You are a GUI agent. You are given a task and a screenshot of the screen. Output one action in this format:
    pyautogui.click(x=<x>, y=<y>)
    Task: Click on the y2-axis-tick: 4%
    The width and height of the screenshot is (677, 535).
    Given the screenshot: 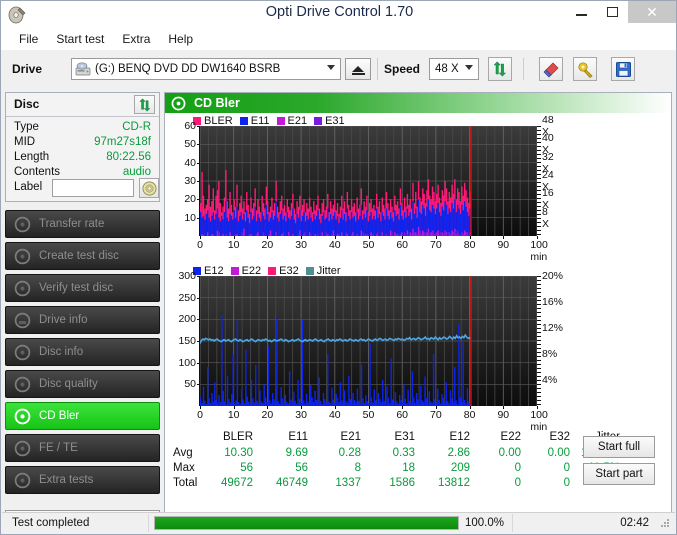 What is the action you would take?
    pyautogui.click(x=550, y=380)
    